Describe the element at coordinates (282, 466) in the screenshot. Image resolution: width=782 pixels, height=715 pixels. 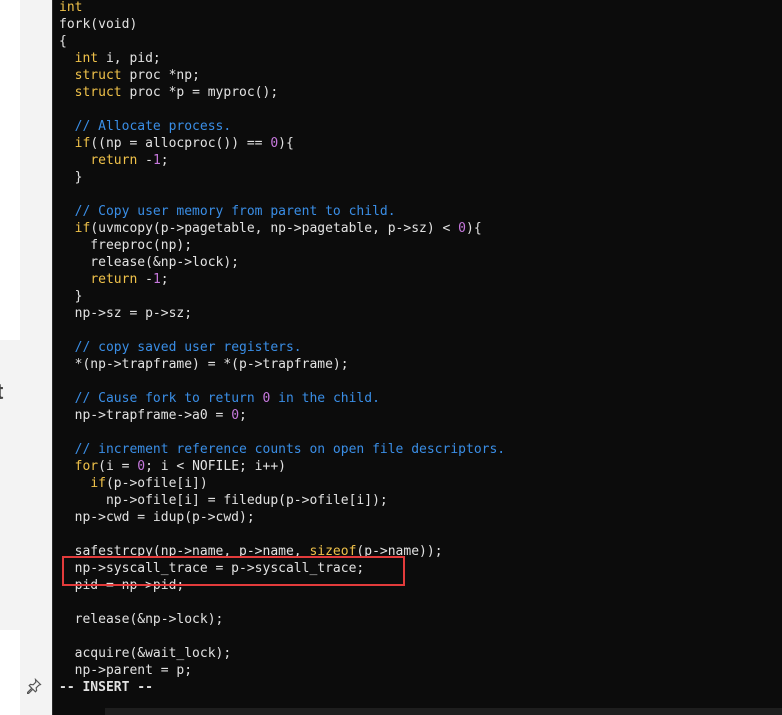
I see `code-line: for(i = 0; i < NOFILE; i++)` at that location.